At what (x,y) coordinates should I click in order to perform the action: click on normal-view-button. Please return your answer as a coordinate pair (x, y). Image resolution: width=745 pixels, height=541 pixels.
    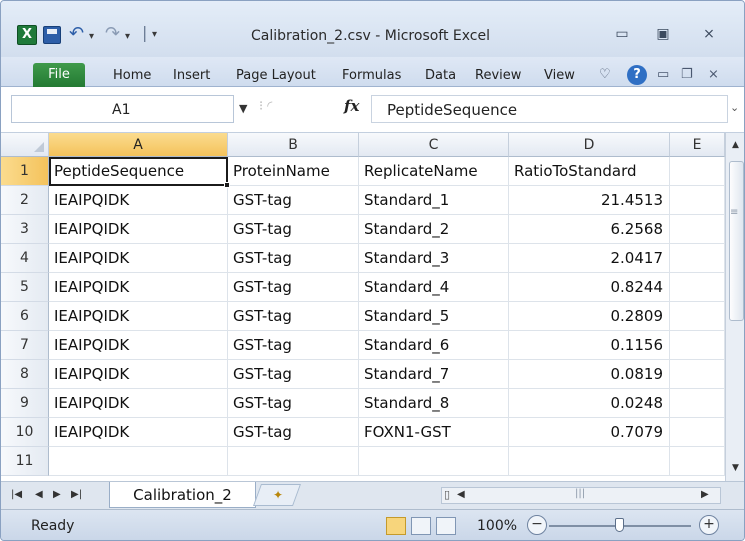
    Looking at the image, I should click on (396, 526).